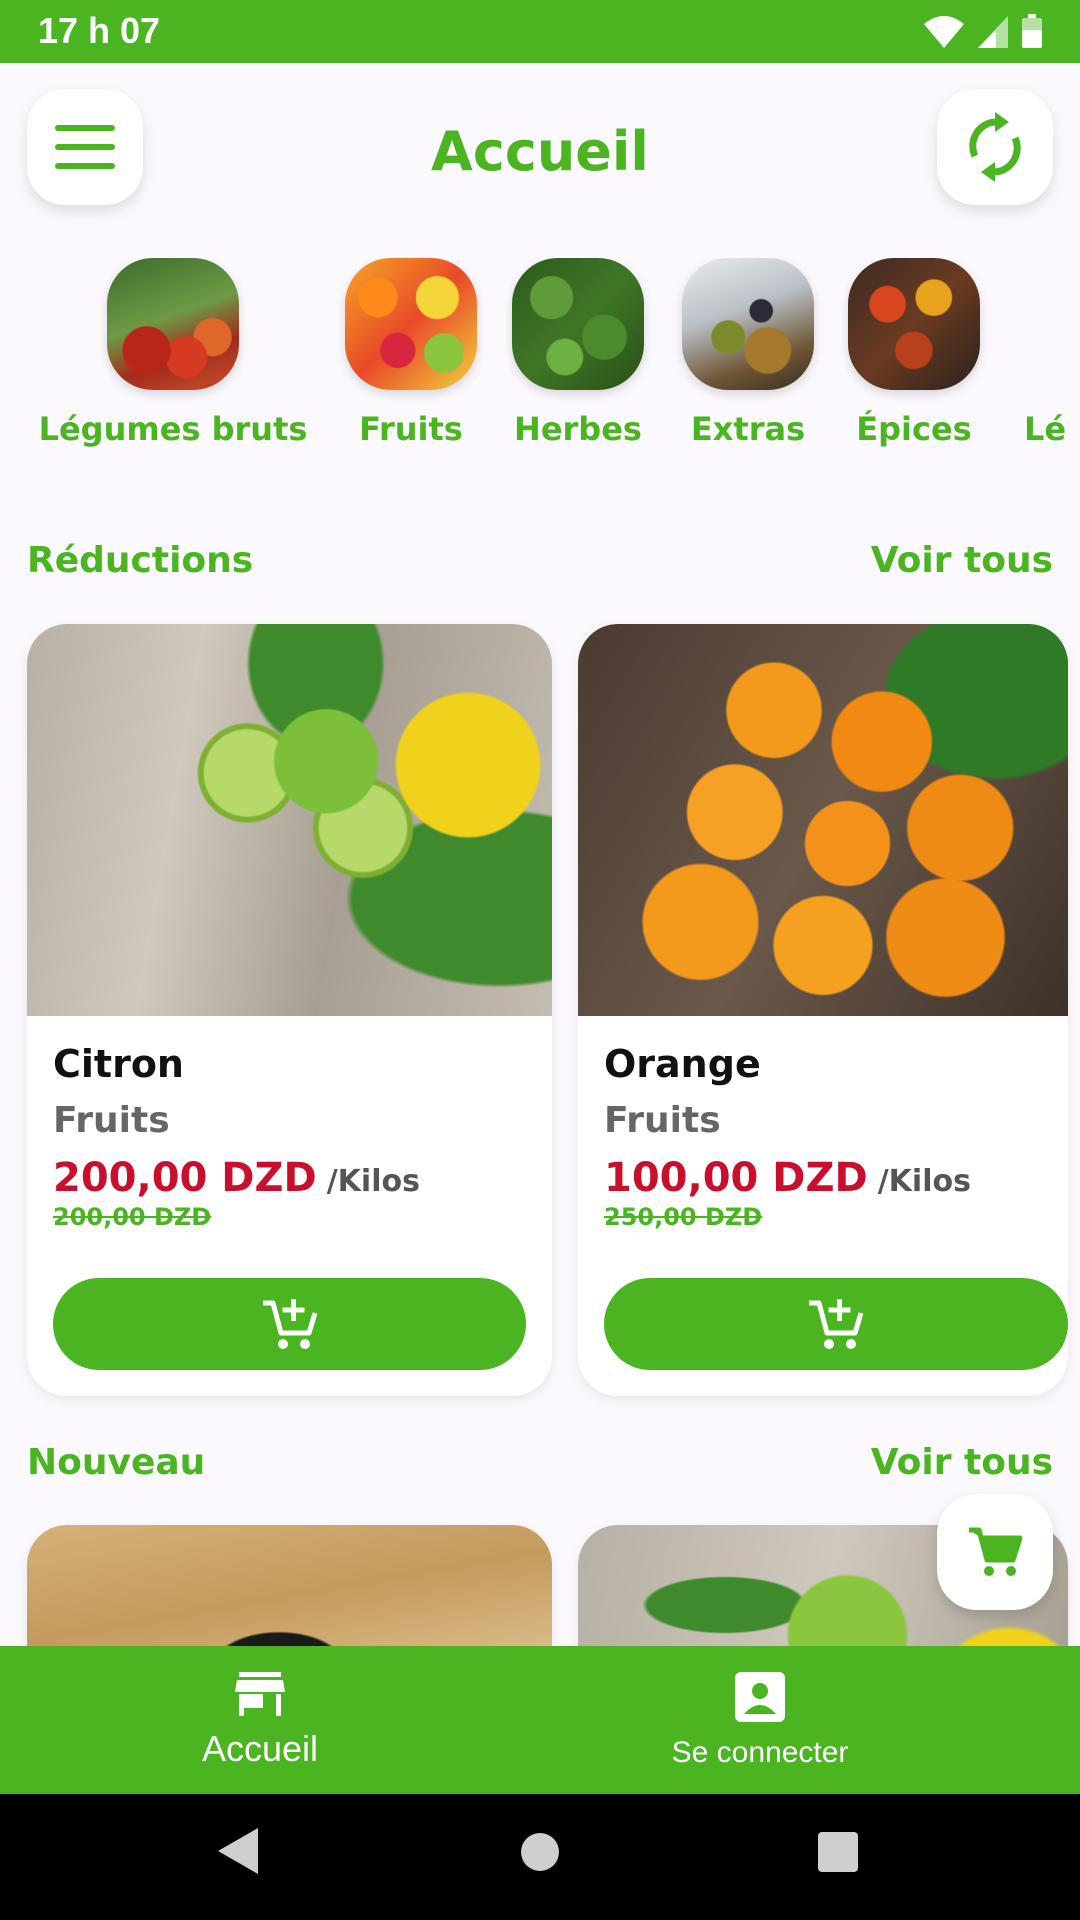  Describe the element at coordinates (540, 151) in the screenshot. I see `page-title: Accueil` at that location.